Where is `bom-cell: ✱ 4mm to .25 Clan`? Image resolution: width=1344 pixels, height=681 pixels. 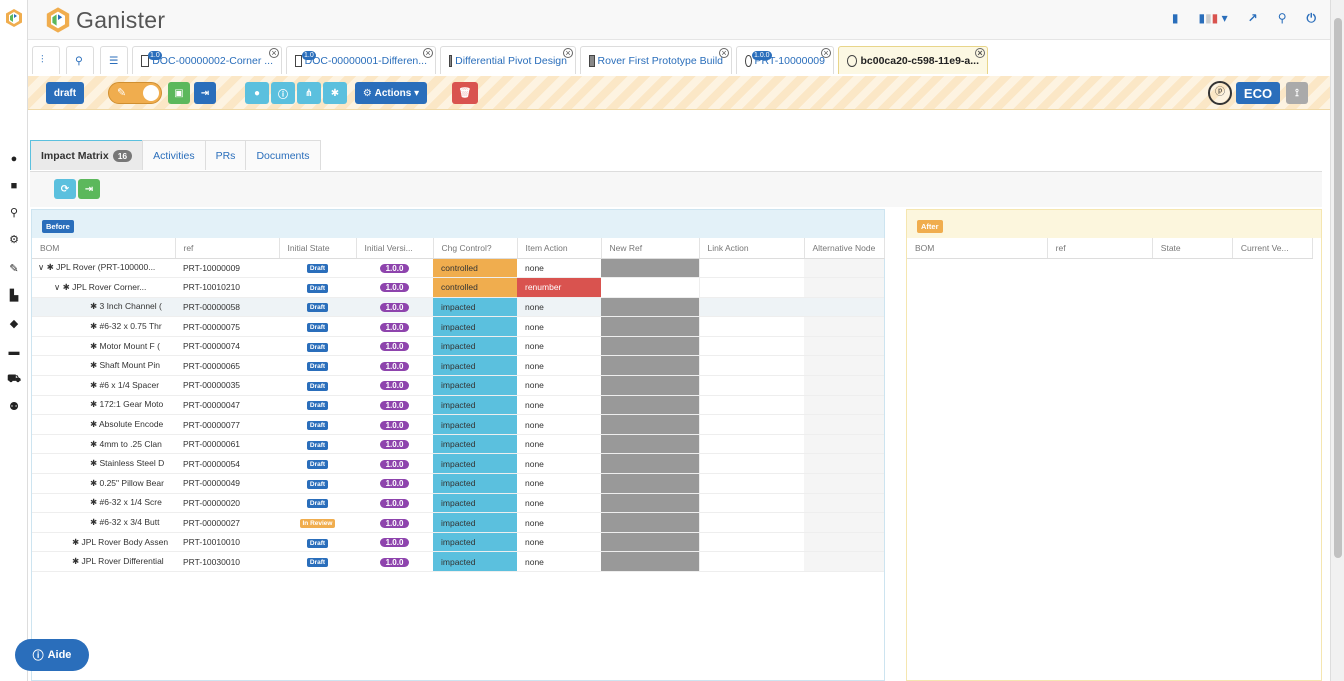 bom-cell: ✱ 4mm to .25 Clan is located at coordinates (103, 444).